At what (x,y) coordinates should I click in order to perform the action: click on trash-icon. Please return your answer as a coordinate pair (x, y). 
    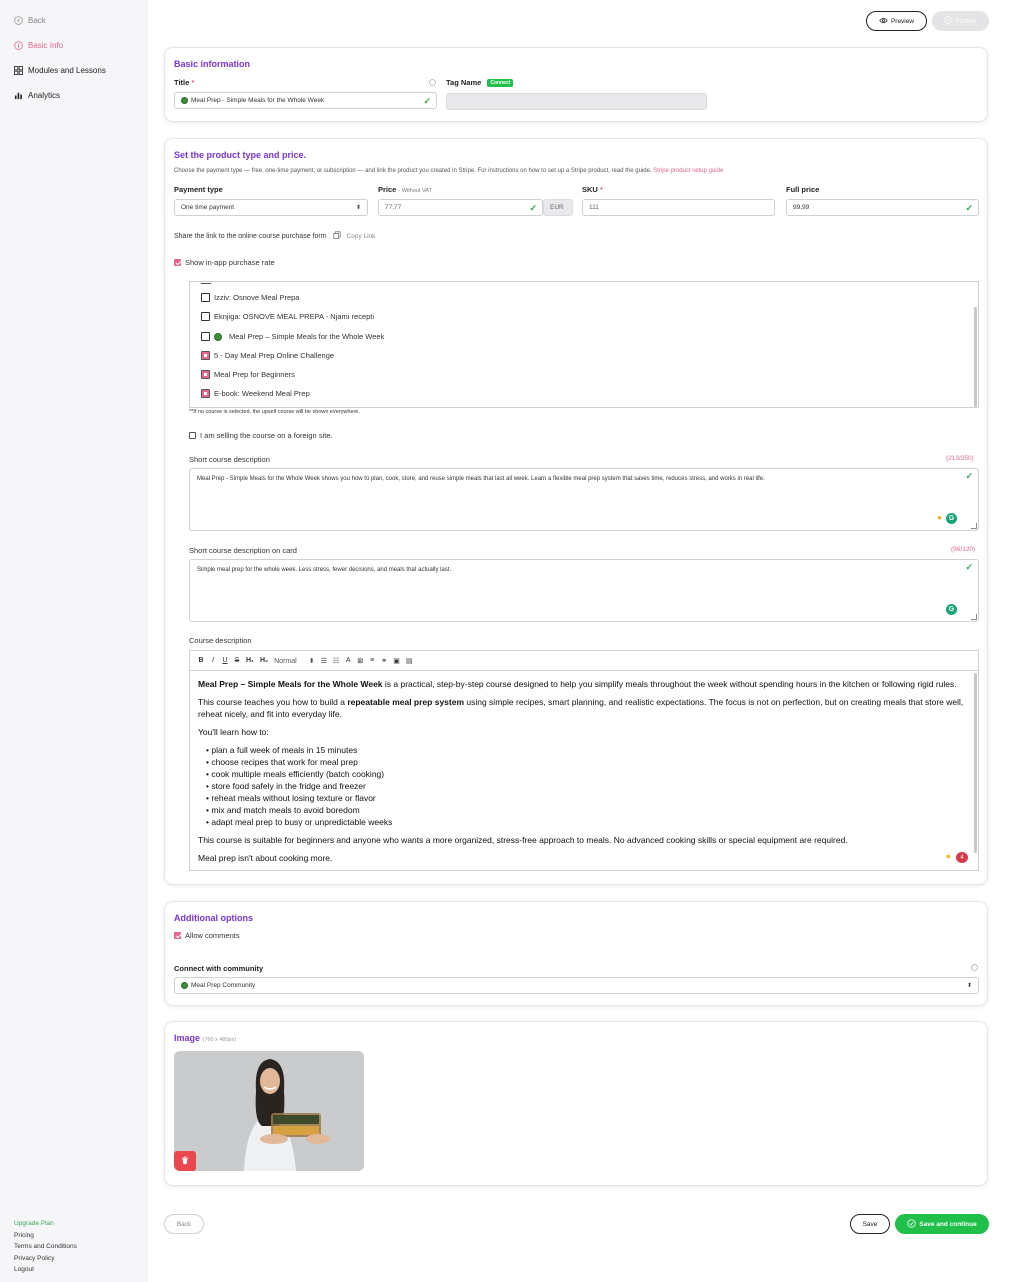
    Looking at the image, I should click on (185, 1161).